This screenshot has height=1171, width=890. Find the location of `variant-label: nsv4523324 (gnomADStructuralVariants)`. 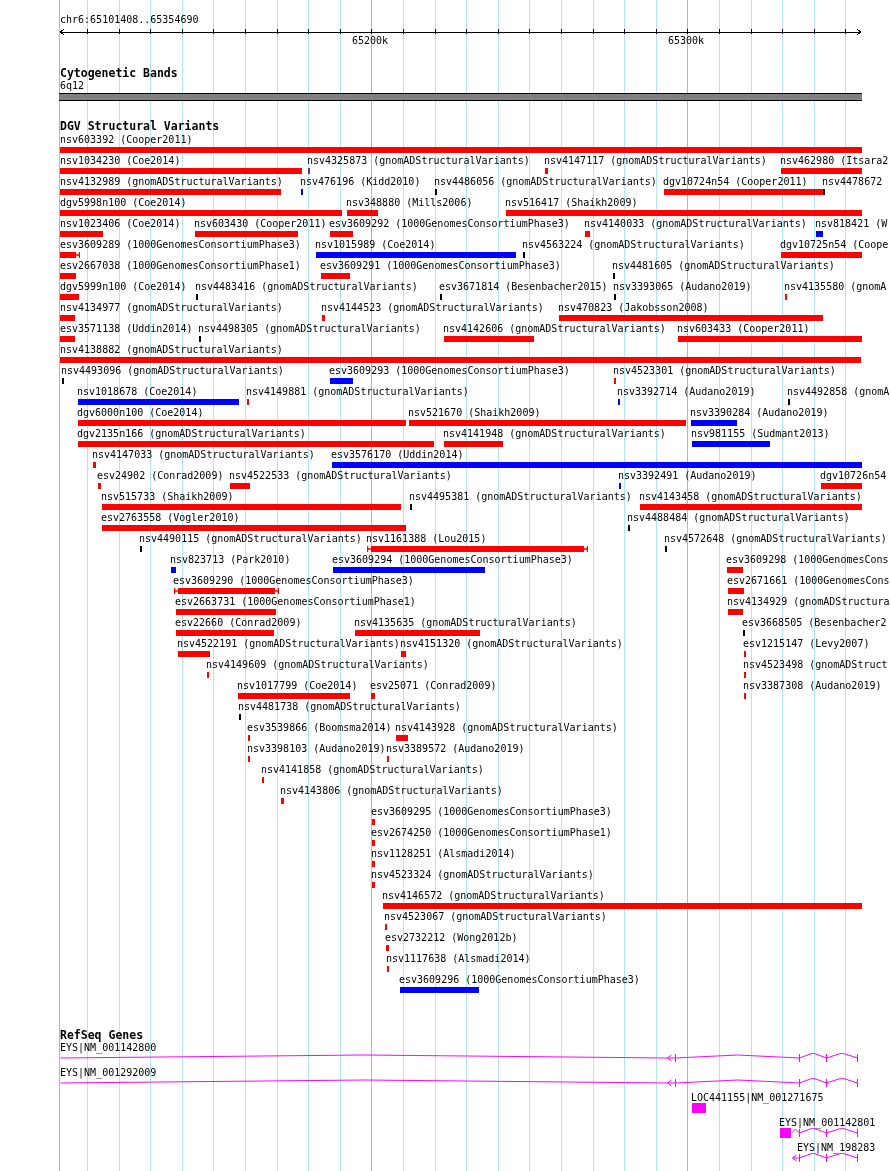

variant-label: nsv4523324 (gnomADStructuralVariants) is located at coordinates (482, 875).